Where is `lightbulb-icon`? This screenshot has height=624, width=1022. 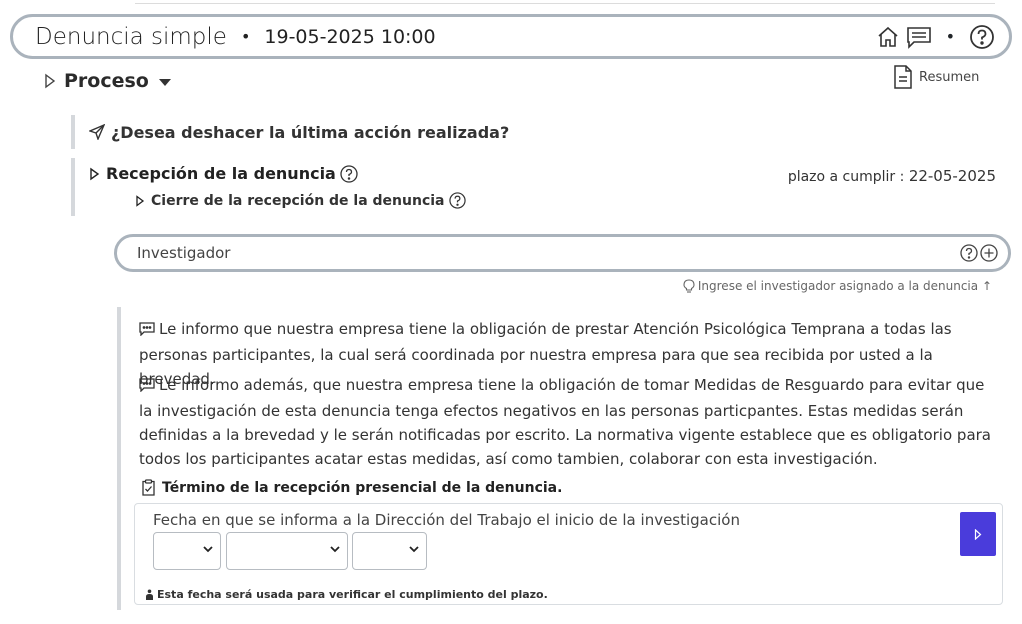 lightbulb-icon is located at coordinates (689, 286).